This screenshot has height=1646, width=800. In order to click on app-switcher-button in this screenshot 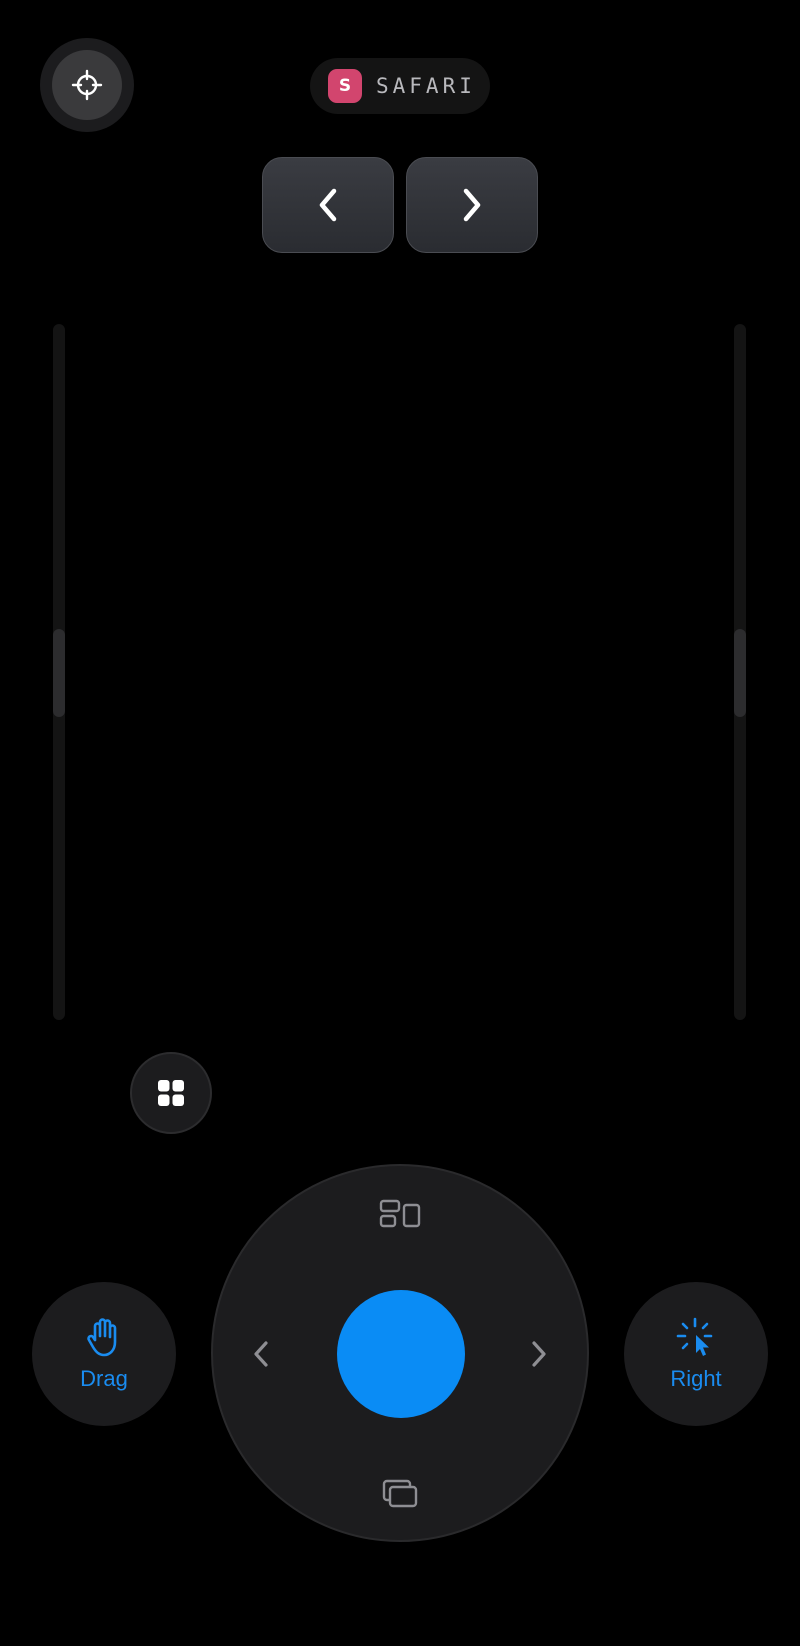, I will do `click(171, 1093)`.